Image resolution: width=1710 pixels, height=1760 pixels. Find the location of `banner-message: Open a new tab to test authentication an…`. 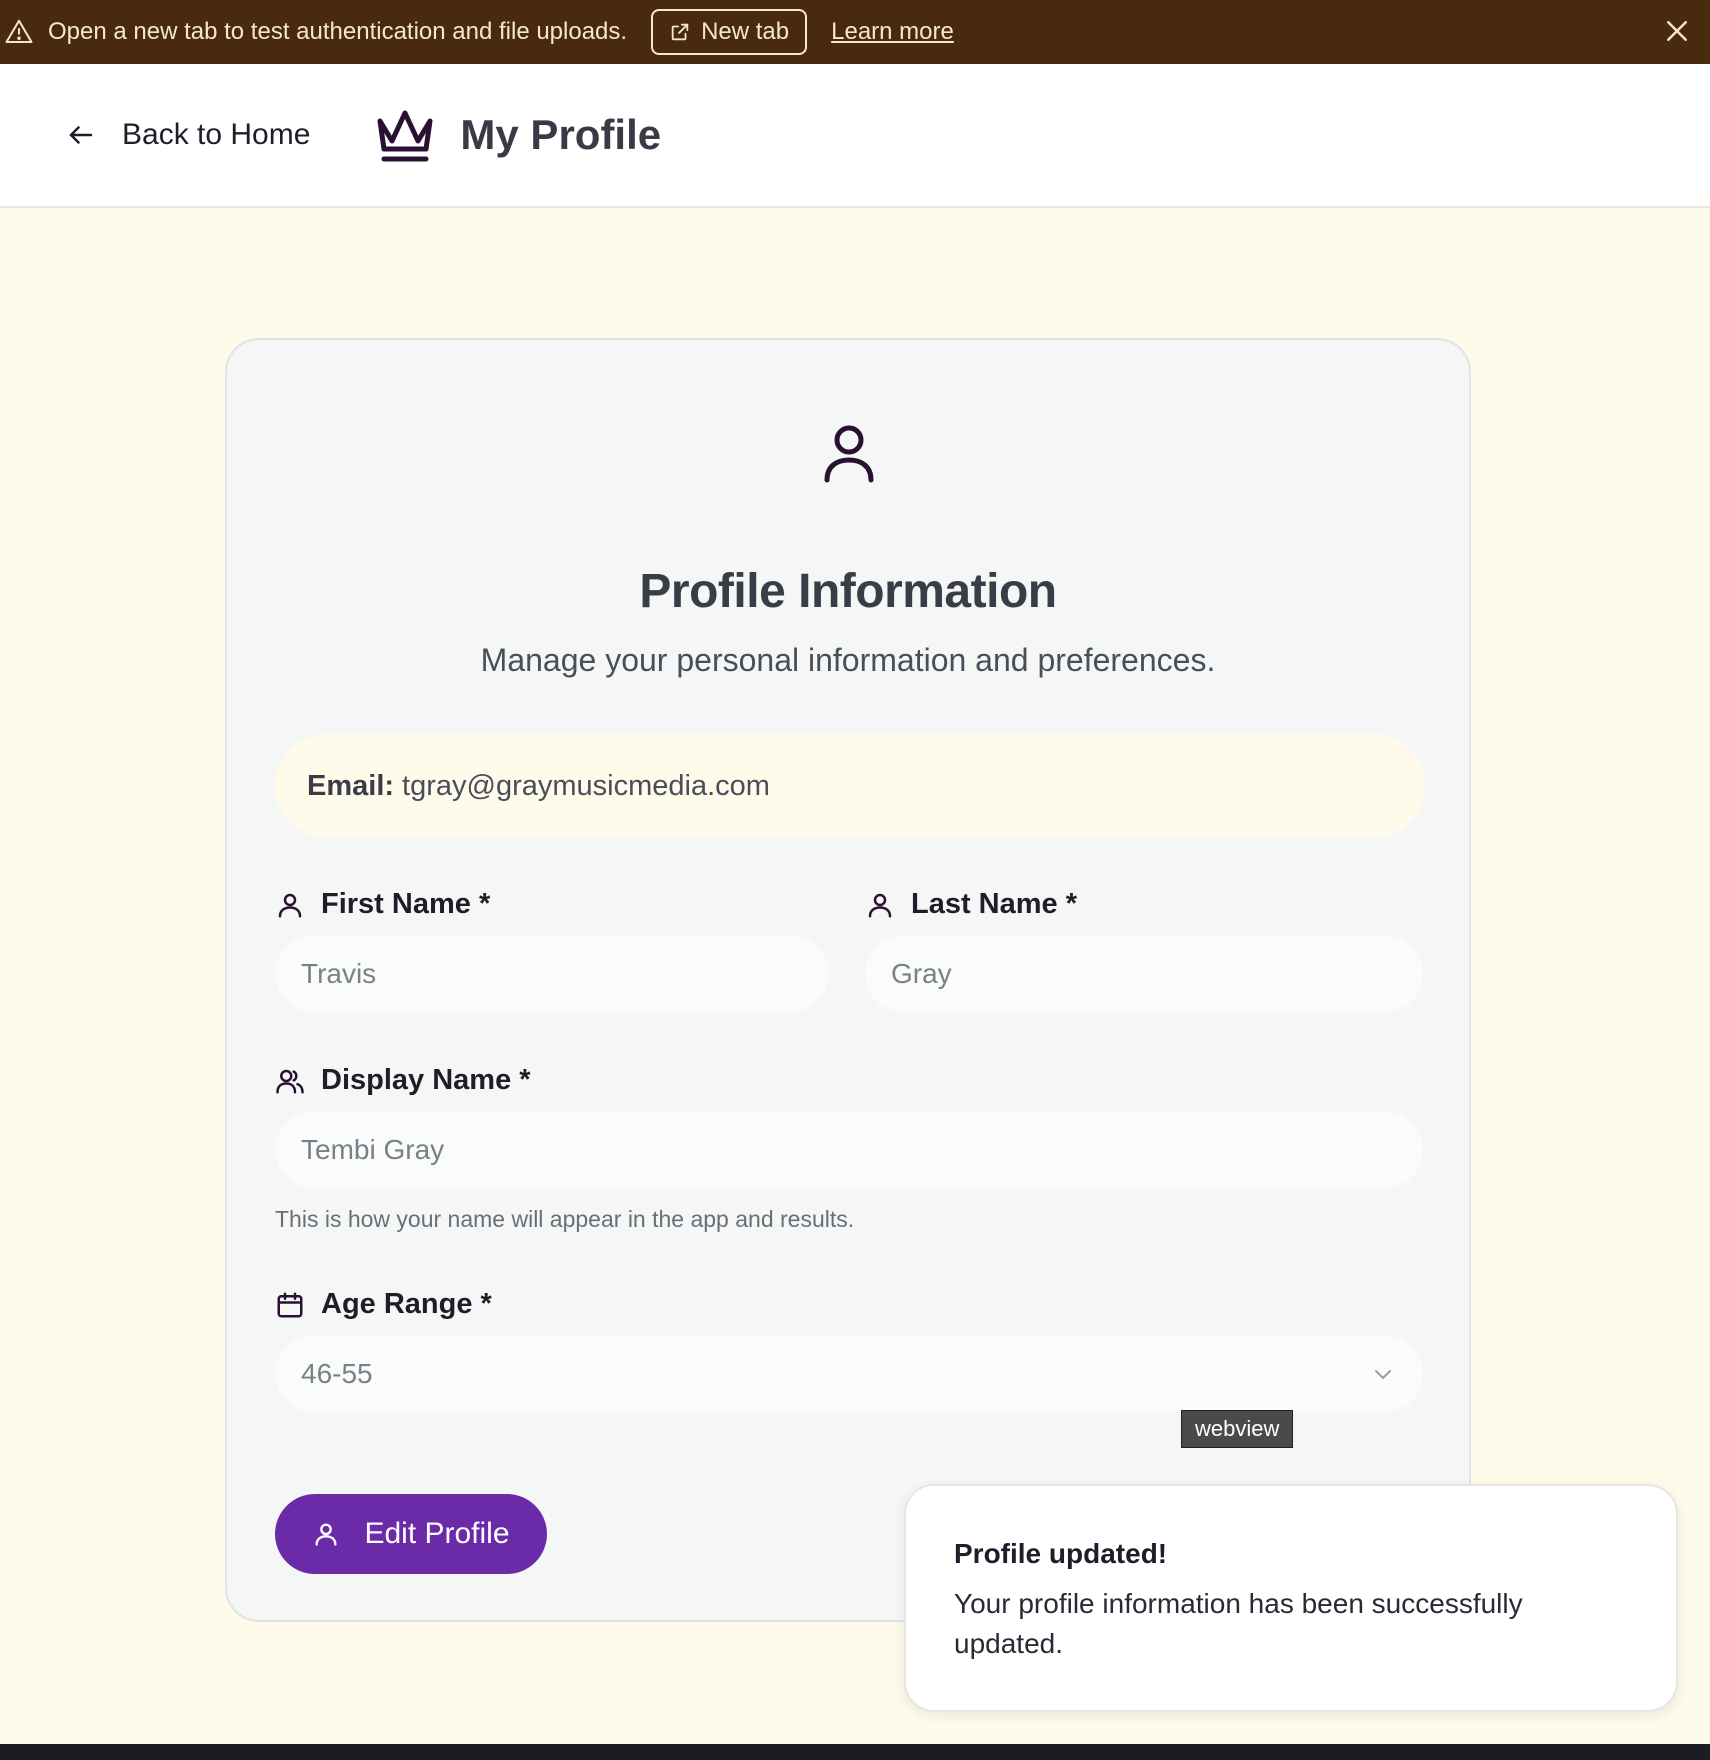

banner-message: Open a new tab to test authentication an… is located at coordinates (338, 31).